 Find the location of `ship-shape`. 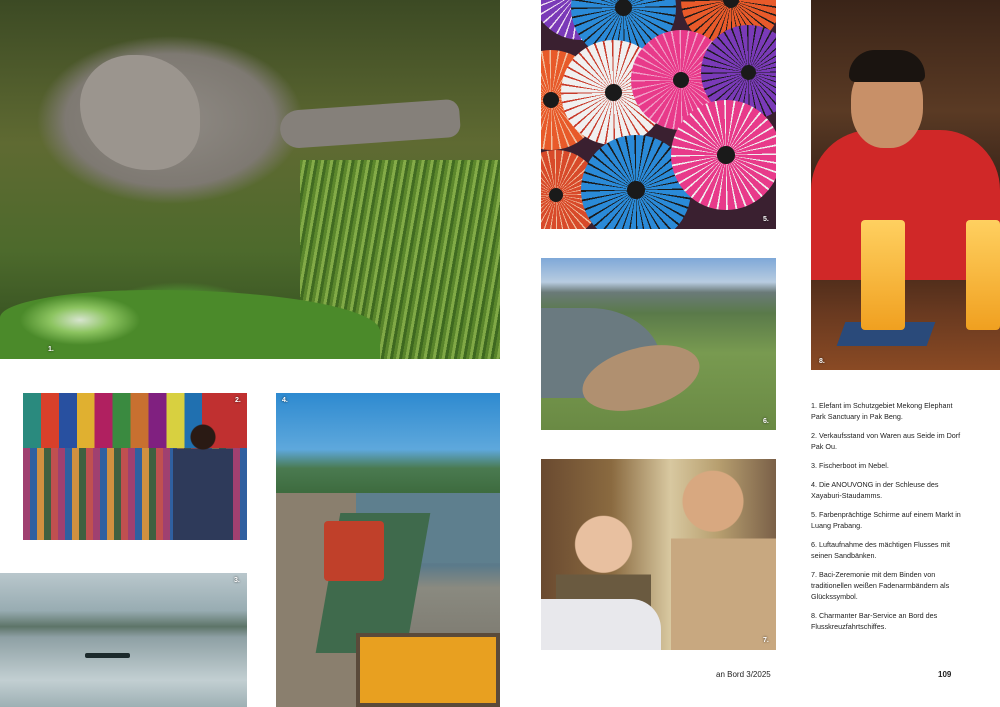

ship-shape is located at coordinates (354, 551).